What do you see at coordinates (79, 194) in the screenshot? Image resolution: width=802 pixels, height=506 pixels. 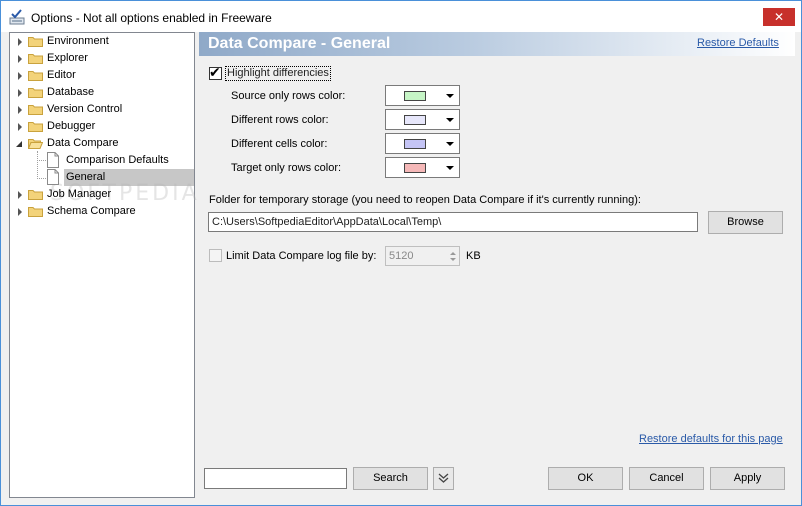 I see `tree-item-label: Job Manager` at bounding box center [79, 194].